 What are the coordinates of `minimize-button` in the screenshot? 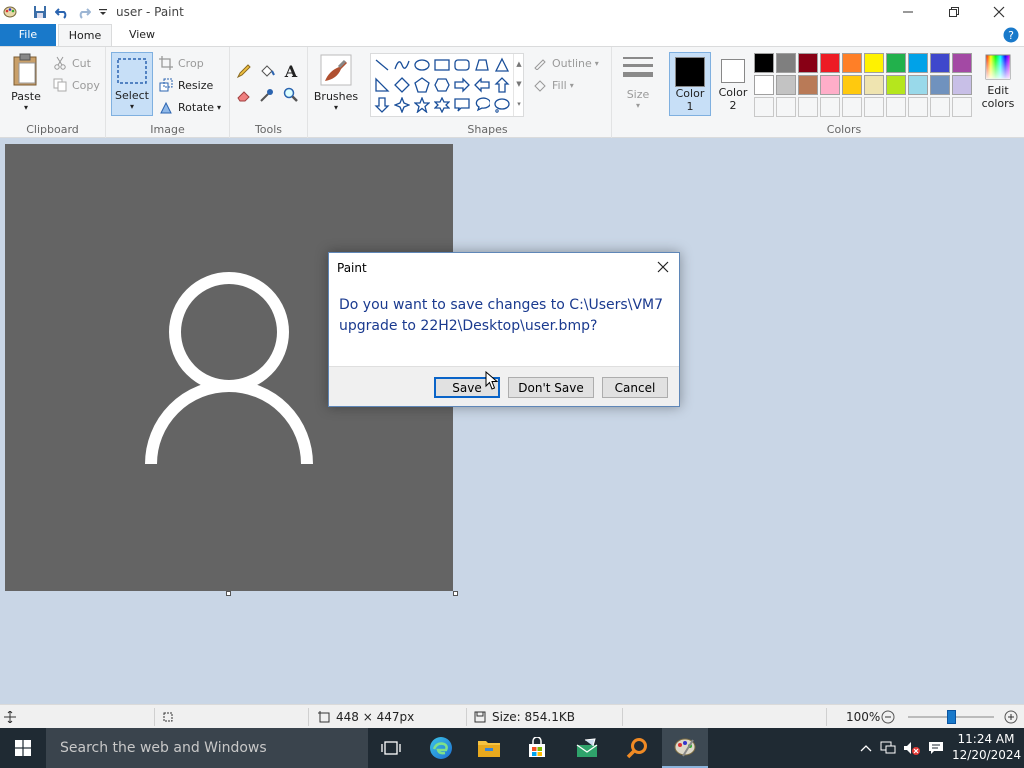 It's located at (908, 12).